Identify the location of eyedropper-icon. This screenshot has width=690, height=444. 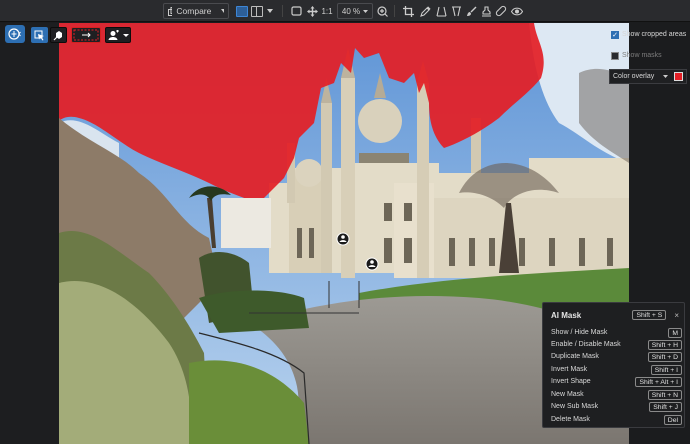
(425, 11).